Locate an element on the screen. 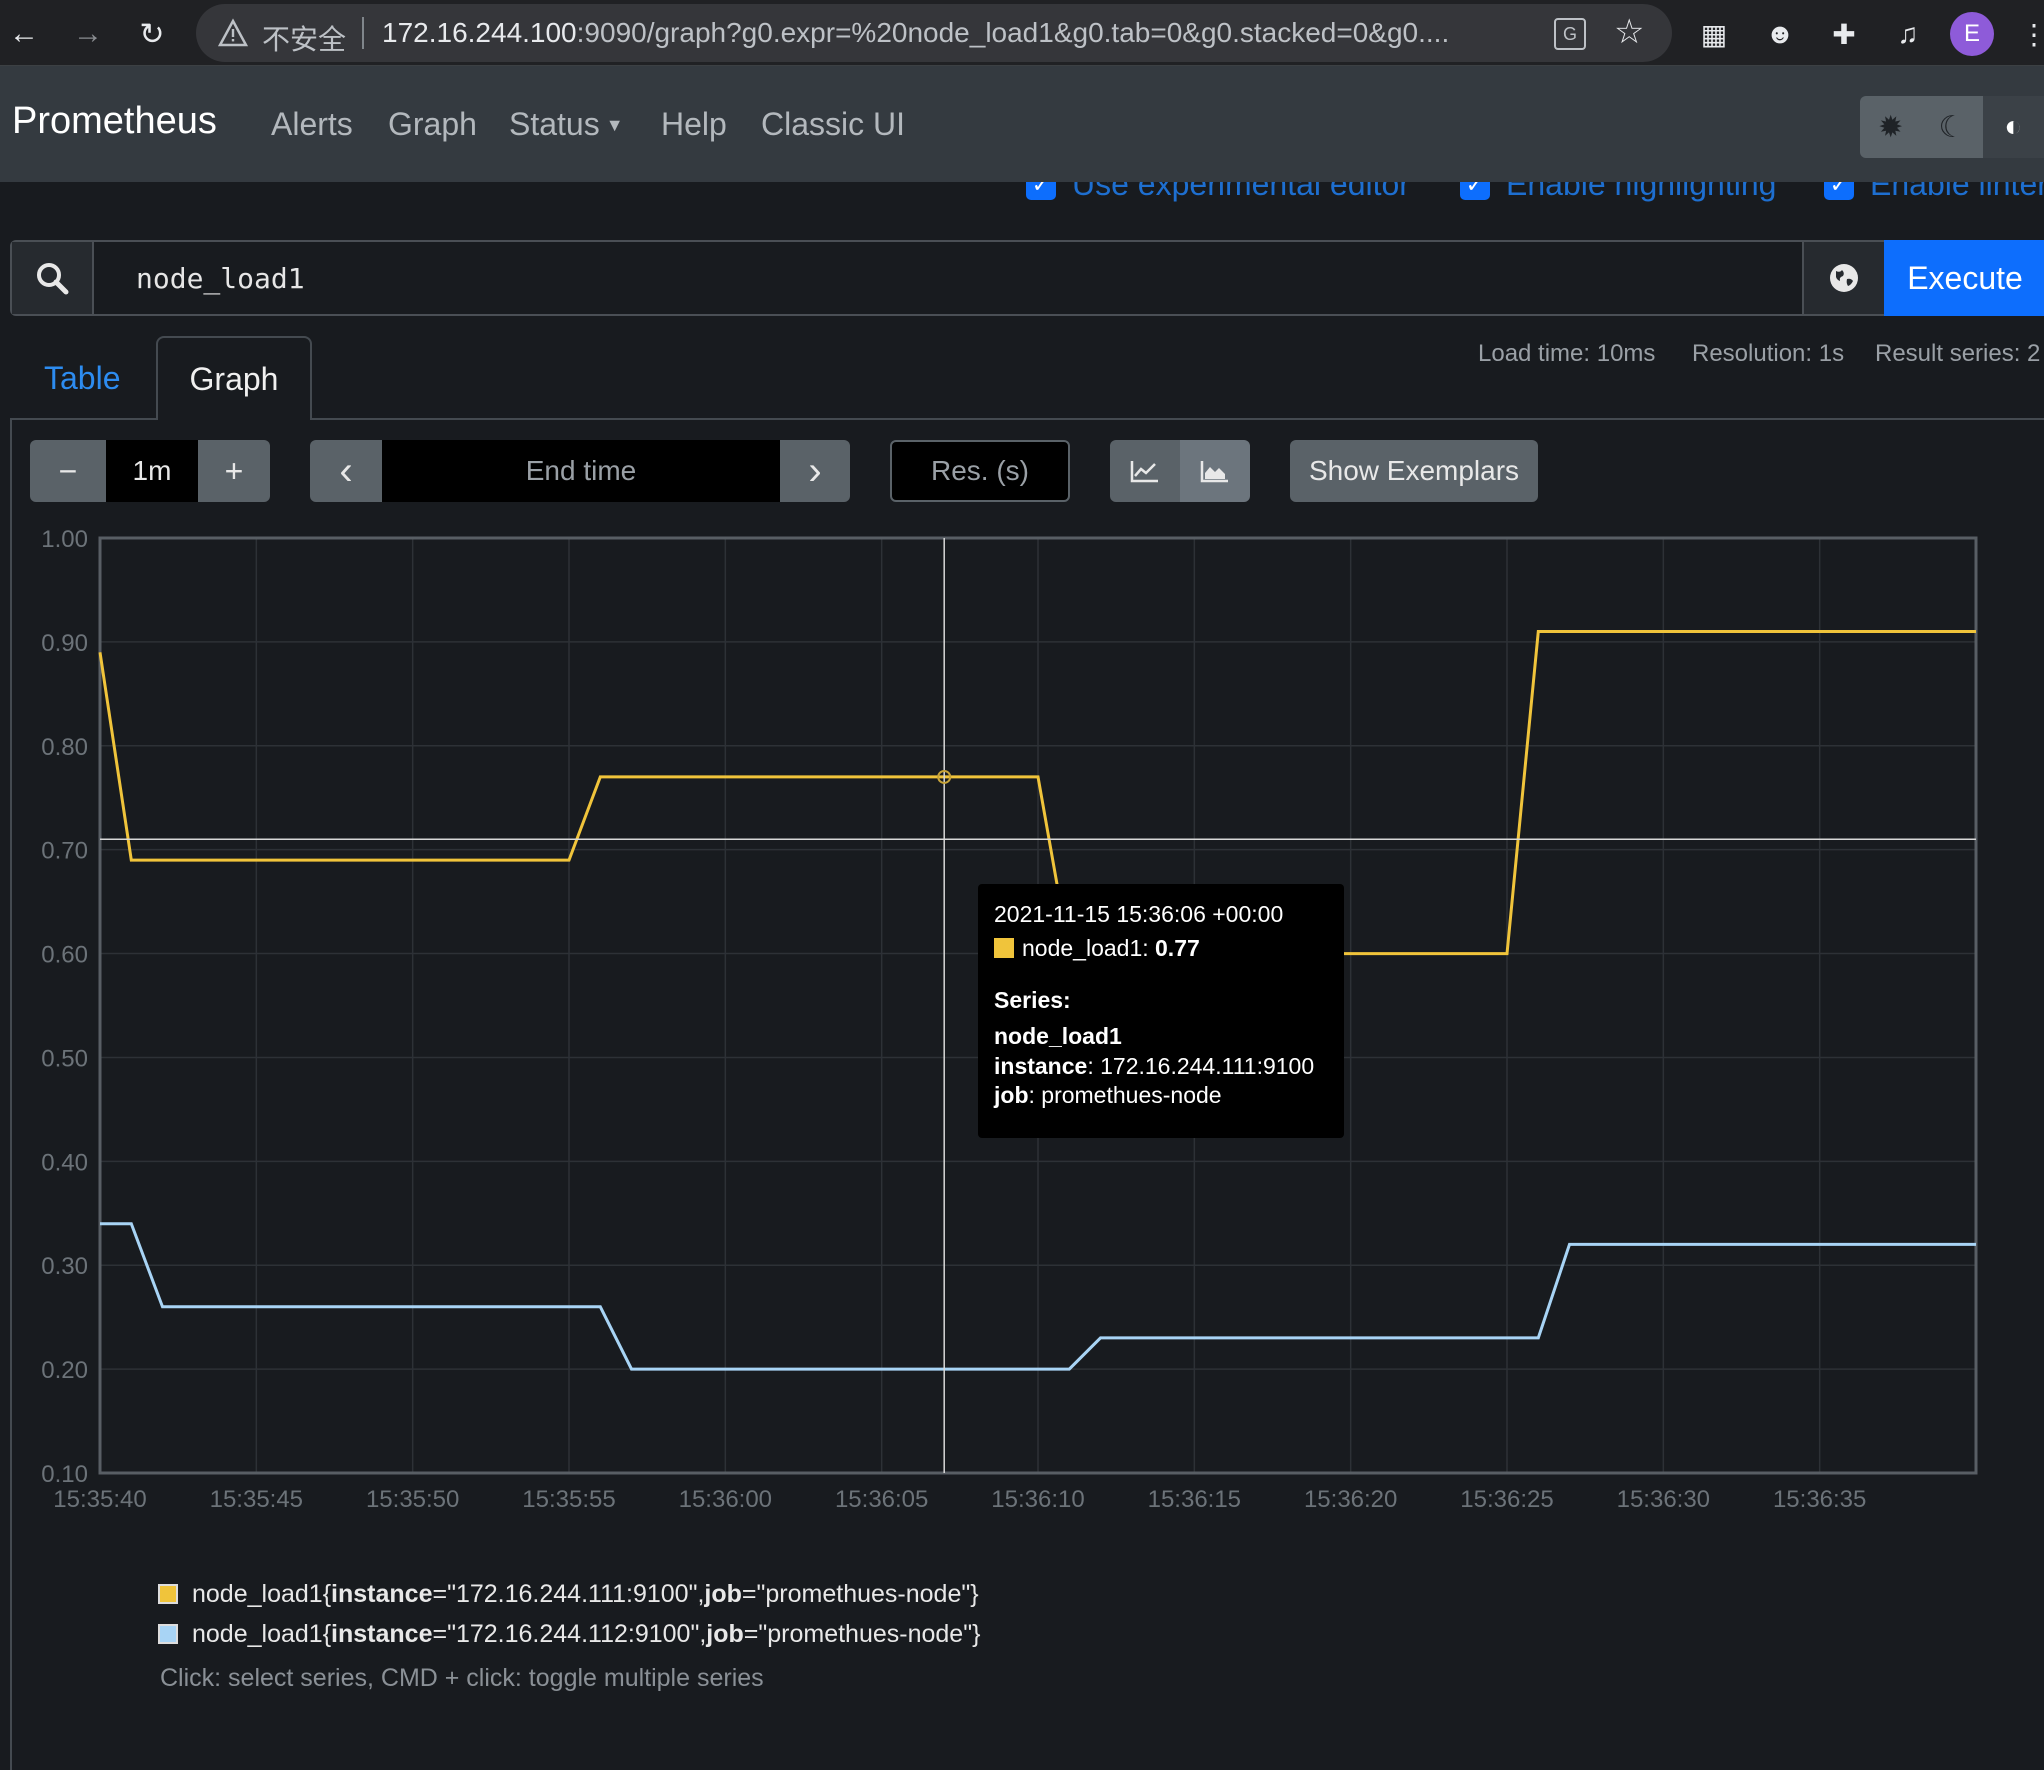 The image size is (2044, 1770). tooltip-instance-key: instance is located at coordinates (1041, 1065).